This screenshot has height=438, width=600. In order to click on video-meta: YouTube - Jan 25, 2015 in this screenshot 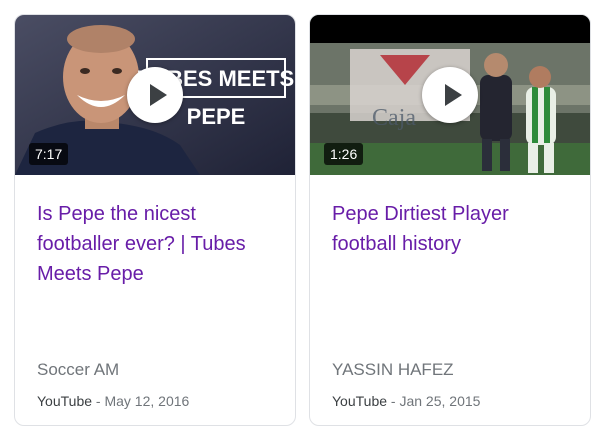, I will do `click(406, 401)`.